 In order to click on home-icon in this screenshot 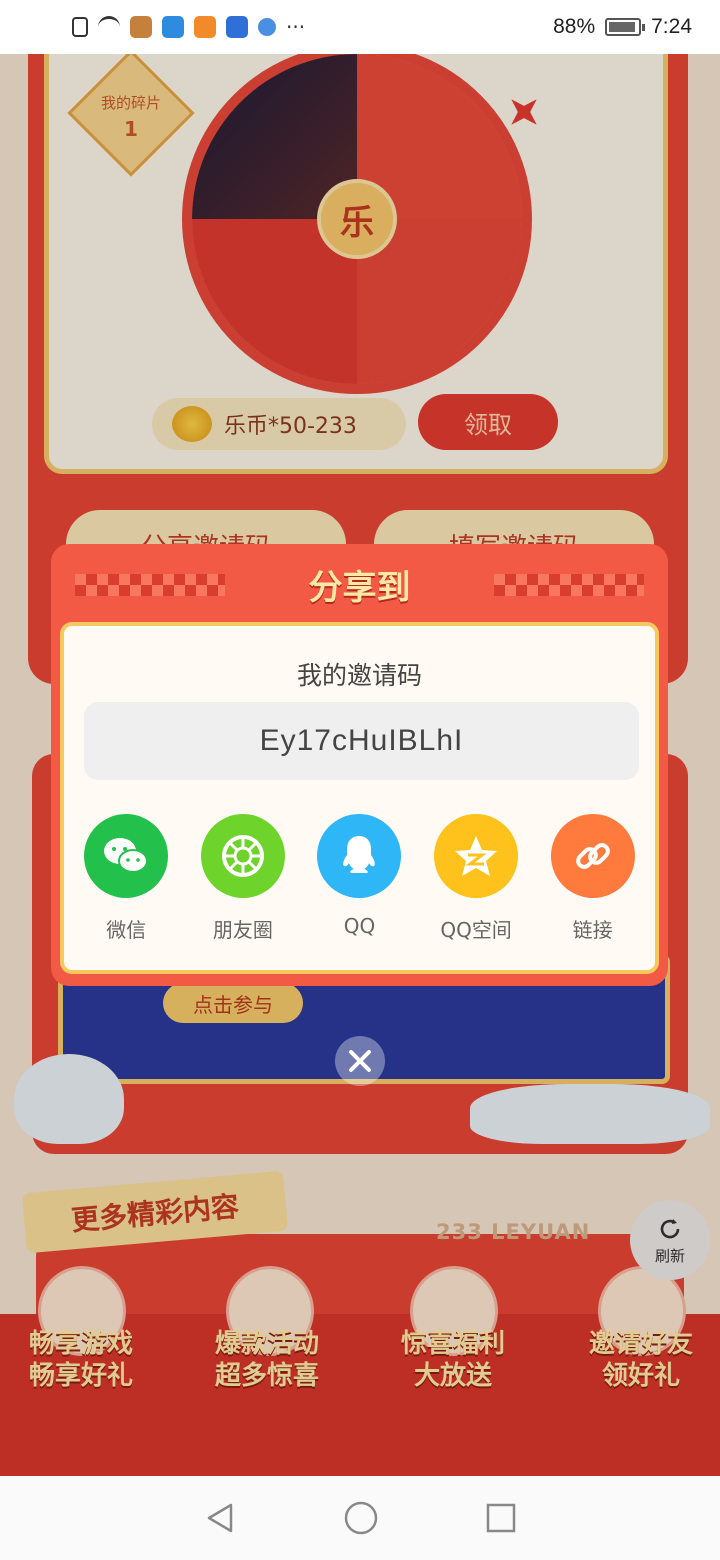, I will do `click(361, 1518)`.